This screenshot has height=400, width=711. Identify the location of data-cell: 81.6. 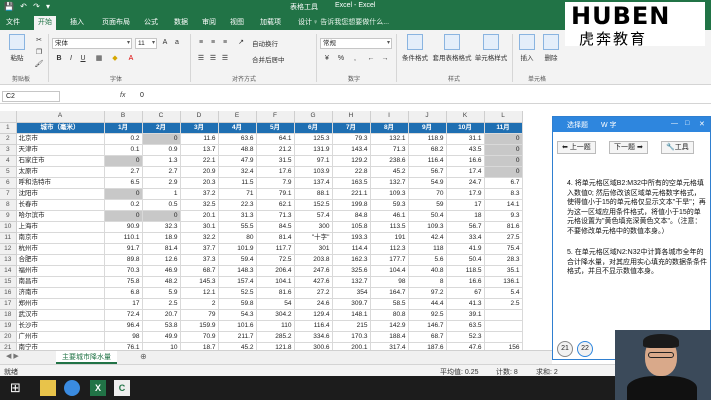
(503, 227).